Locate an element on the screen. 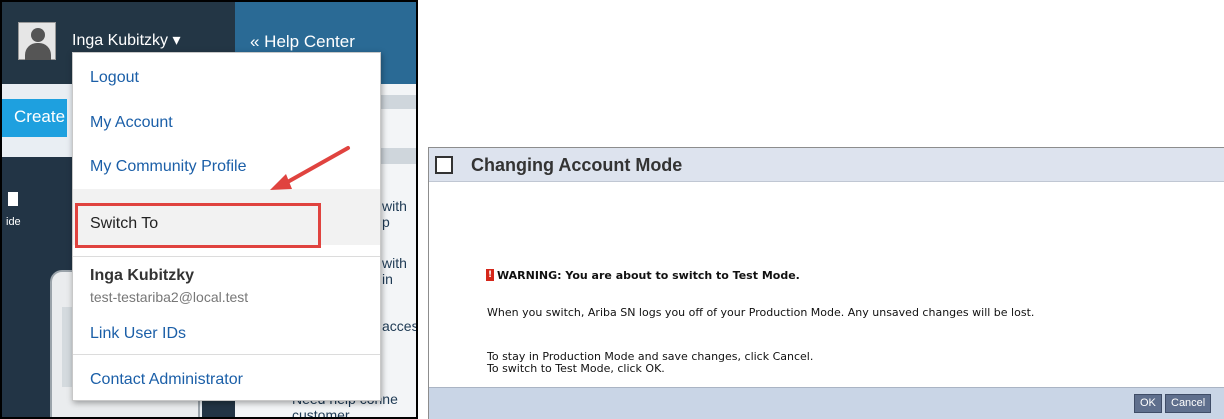 This screenshot has width=1224, height=419. dialog-title: Changing Account Mode is located at coordinates (577, 165).